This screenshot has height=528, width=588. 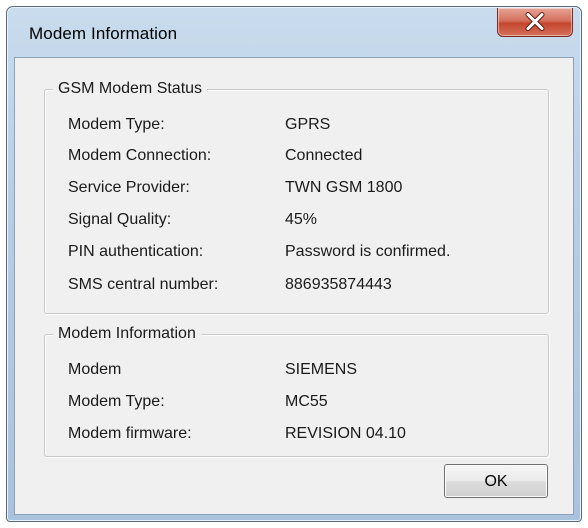 I want to click on window-title: Modem Information, so click(x=103, y=33).